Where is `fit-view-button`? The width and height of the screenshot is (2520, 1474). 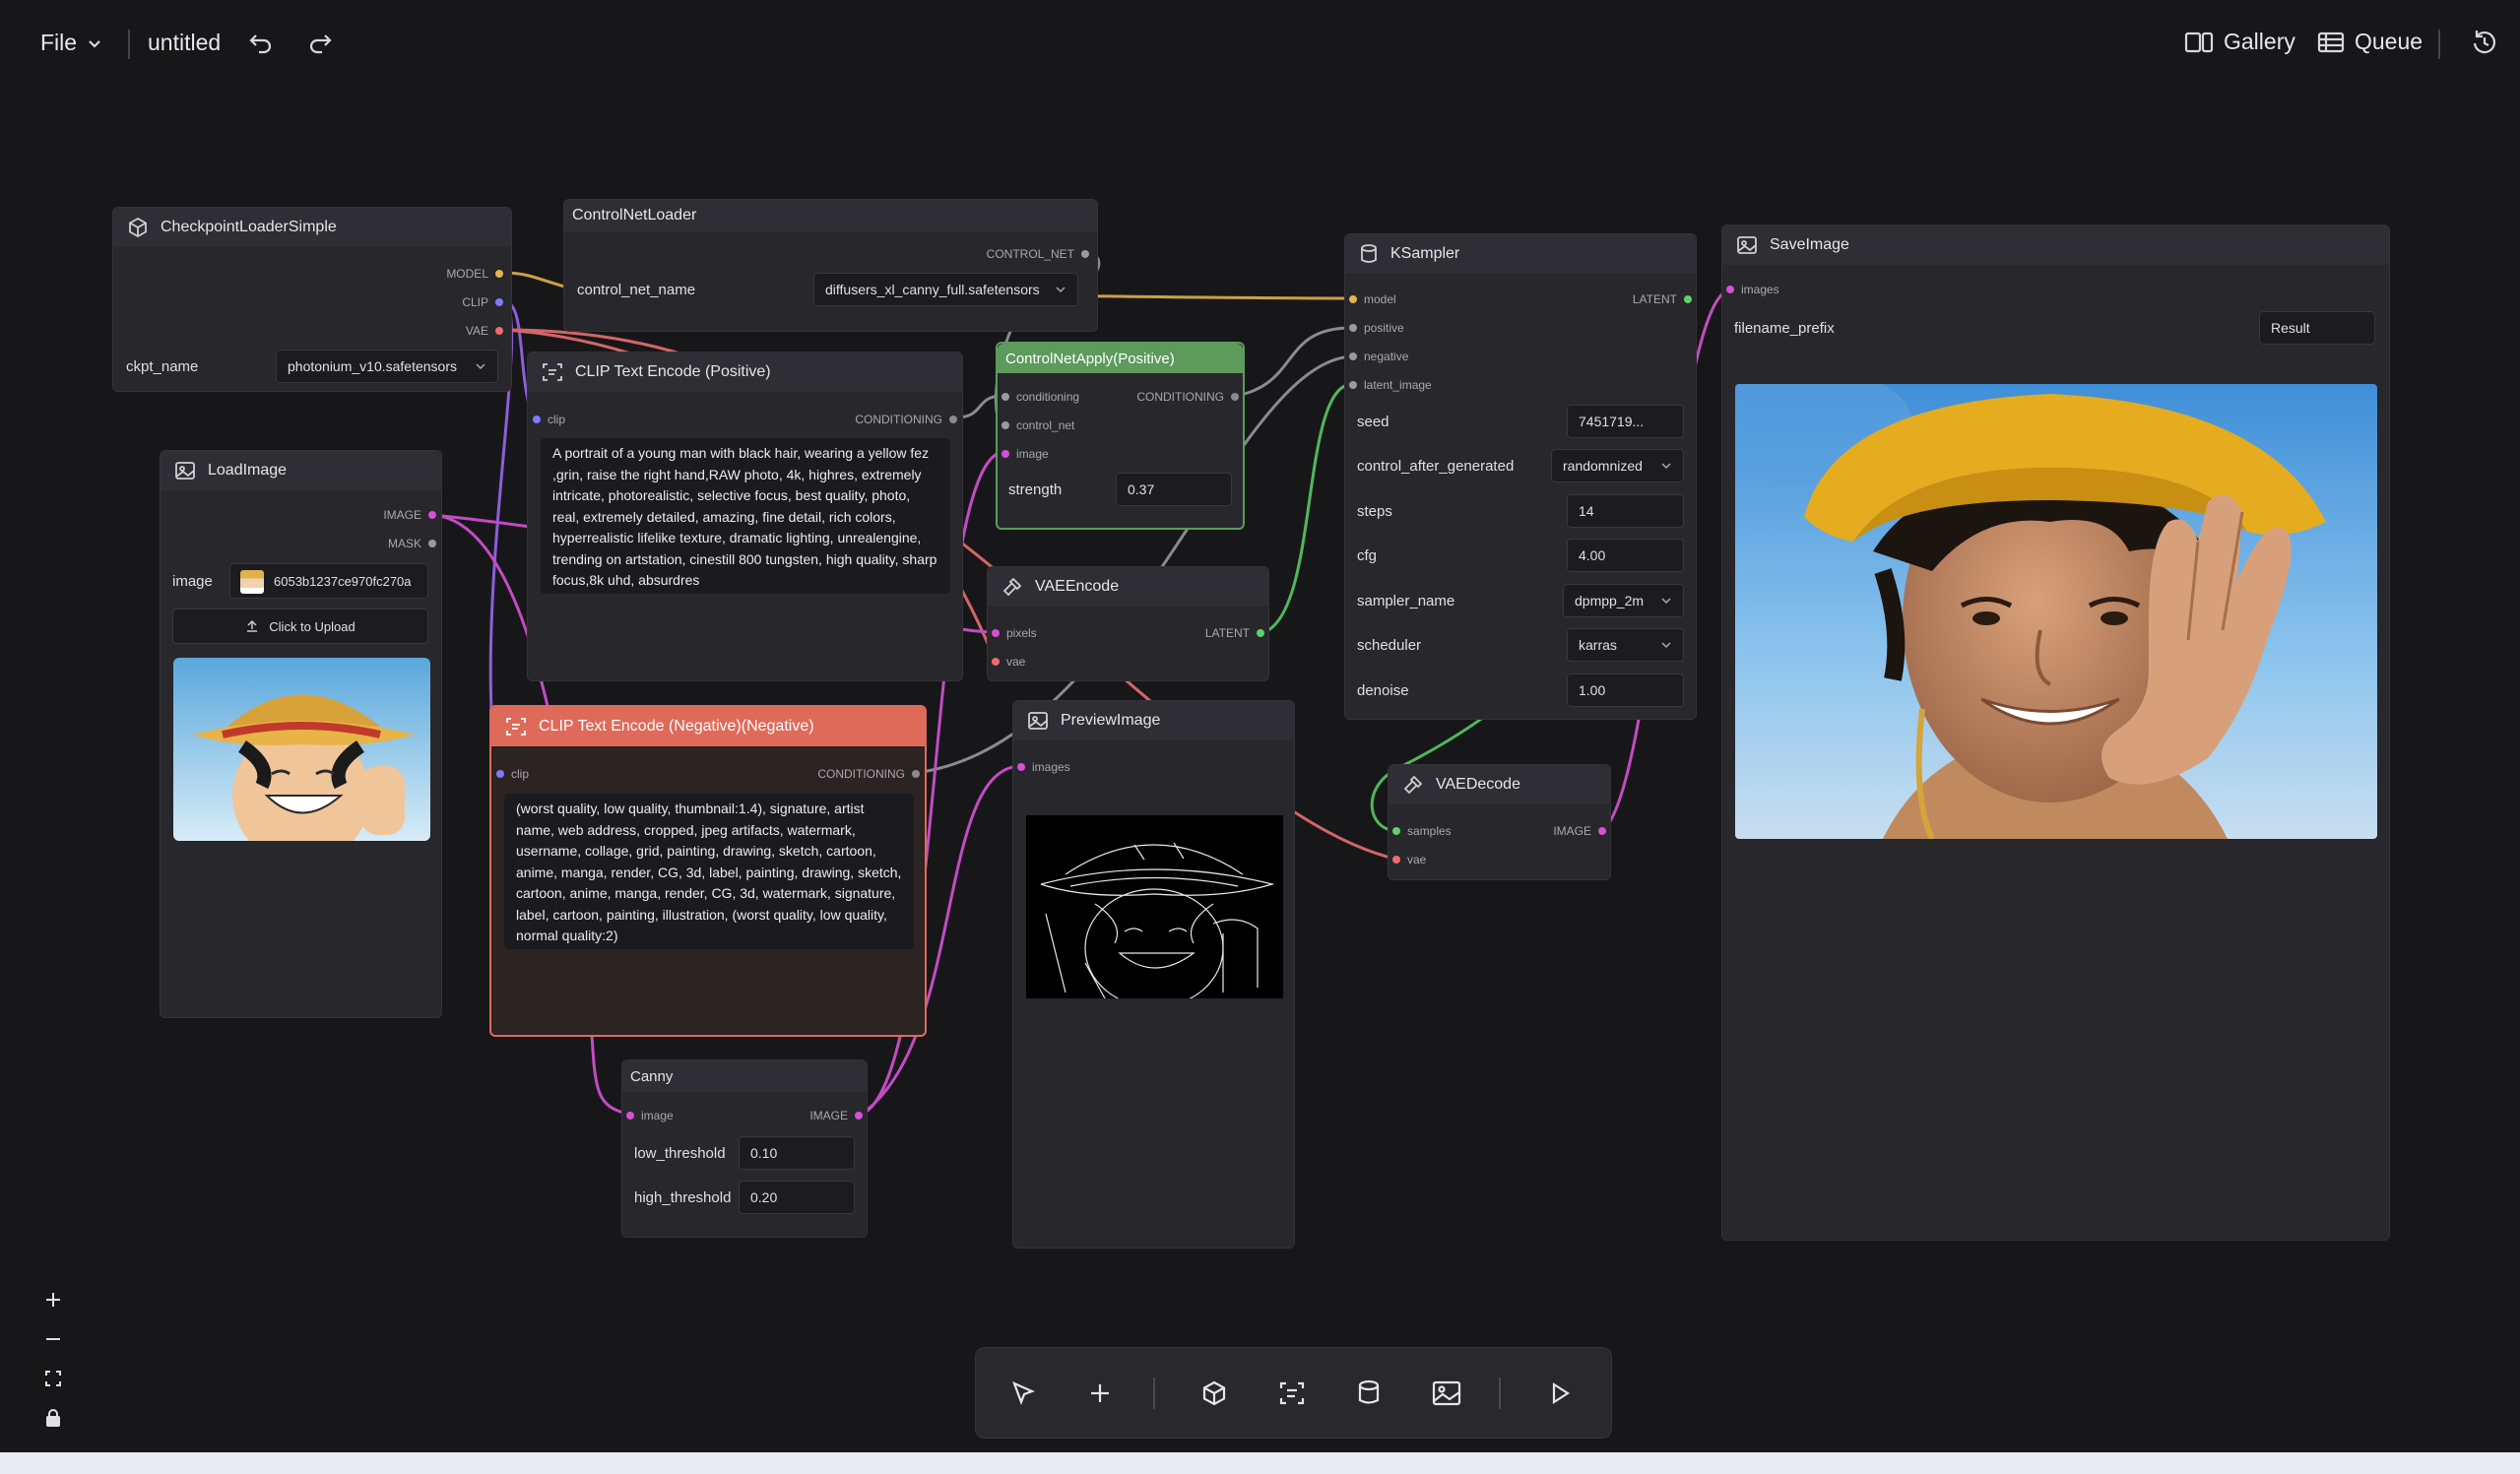 fit-view-button is located at coordinates (53, 1379).